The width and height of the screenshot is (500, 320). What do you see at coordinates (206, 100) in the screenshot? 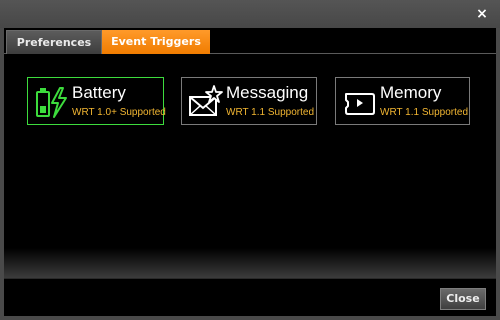
I see `envelope-star-icon` at bounding box center [206, 100].